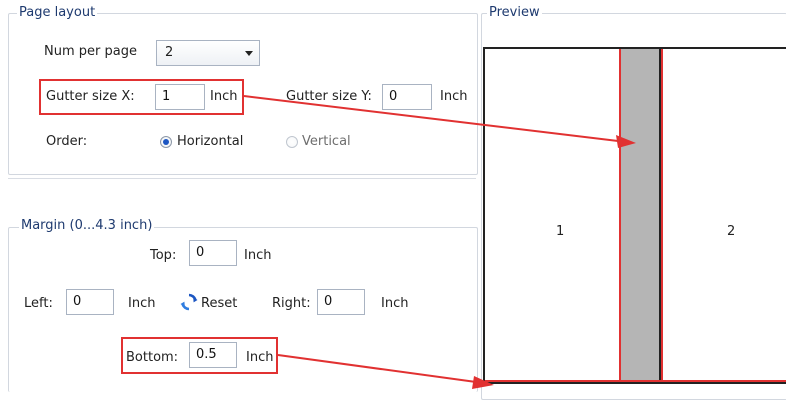  What do you see at coordinates (731, 231) in the screenshot?
I see `preview-page-2-number: 2` at bounding box center [731, 231].